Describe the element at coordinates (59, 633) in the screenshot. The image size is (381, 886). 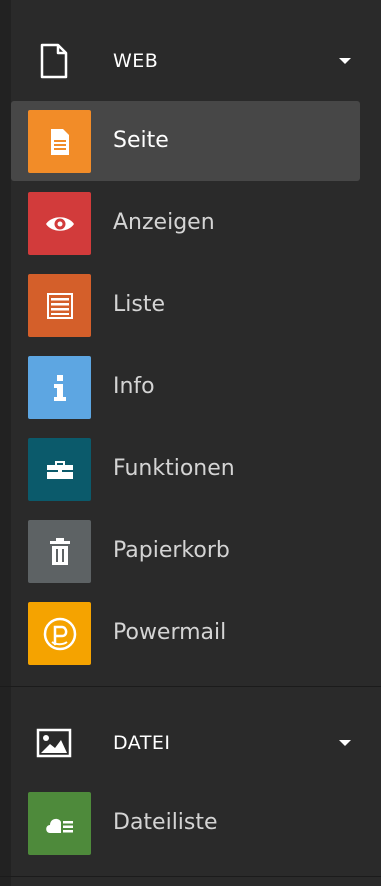
I see `powermail-icon` at that location.